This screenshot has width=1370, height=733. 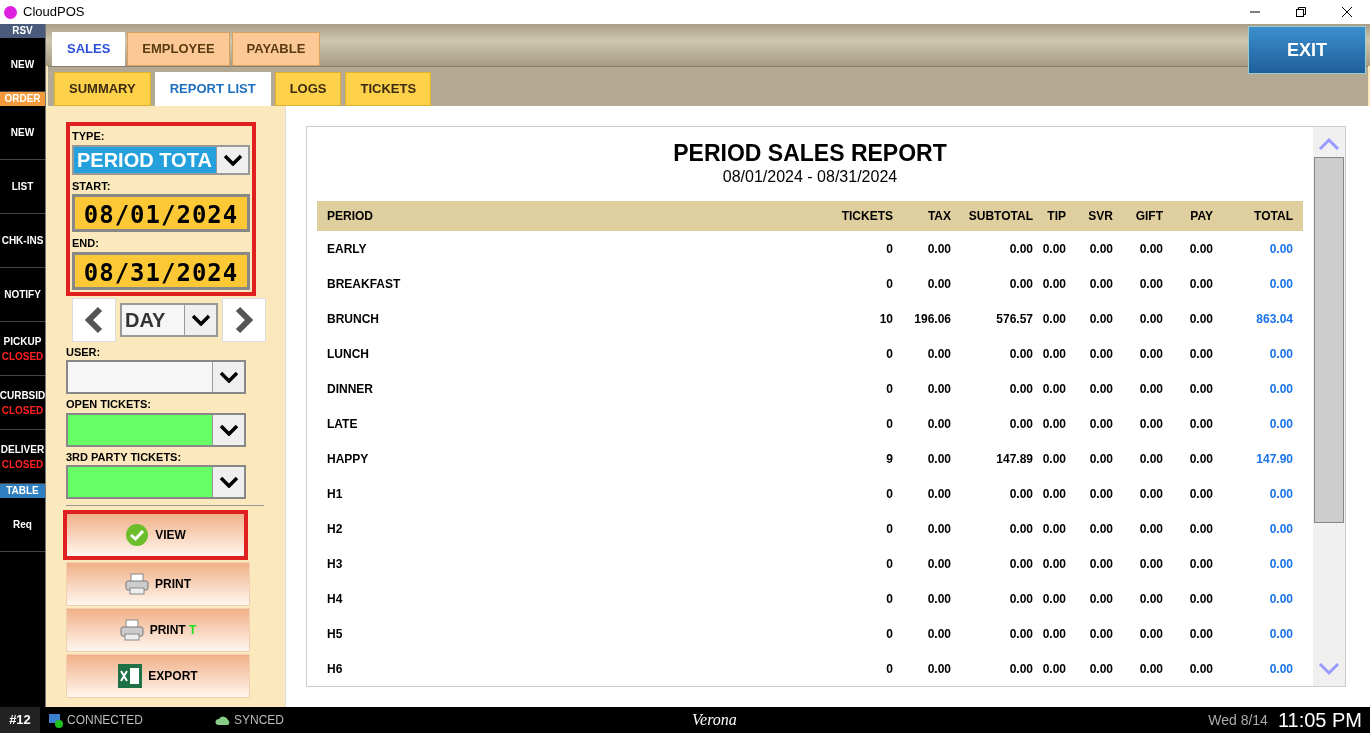 I want to click on table-cell-text: 147.89, so click(x=1014, y=459).